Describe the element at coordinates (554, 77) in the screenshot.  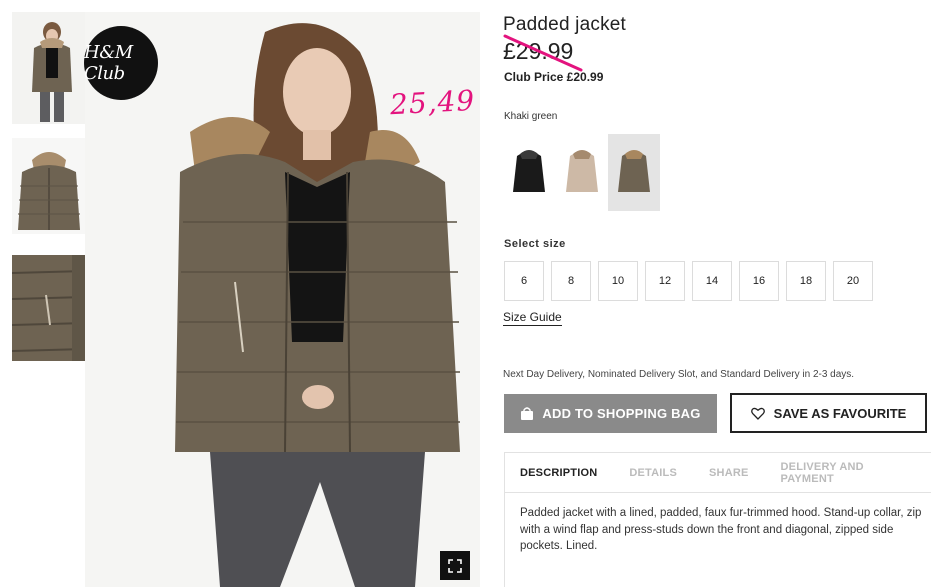
I see `club-price: Club Price £20.99` at that location.